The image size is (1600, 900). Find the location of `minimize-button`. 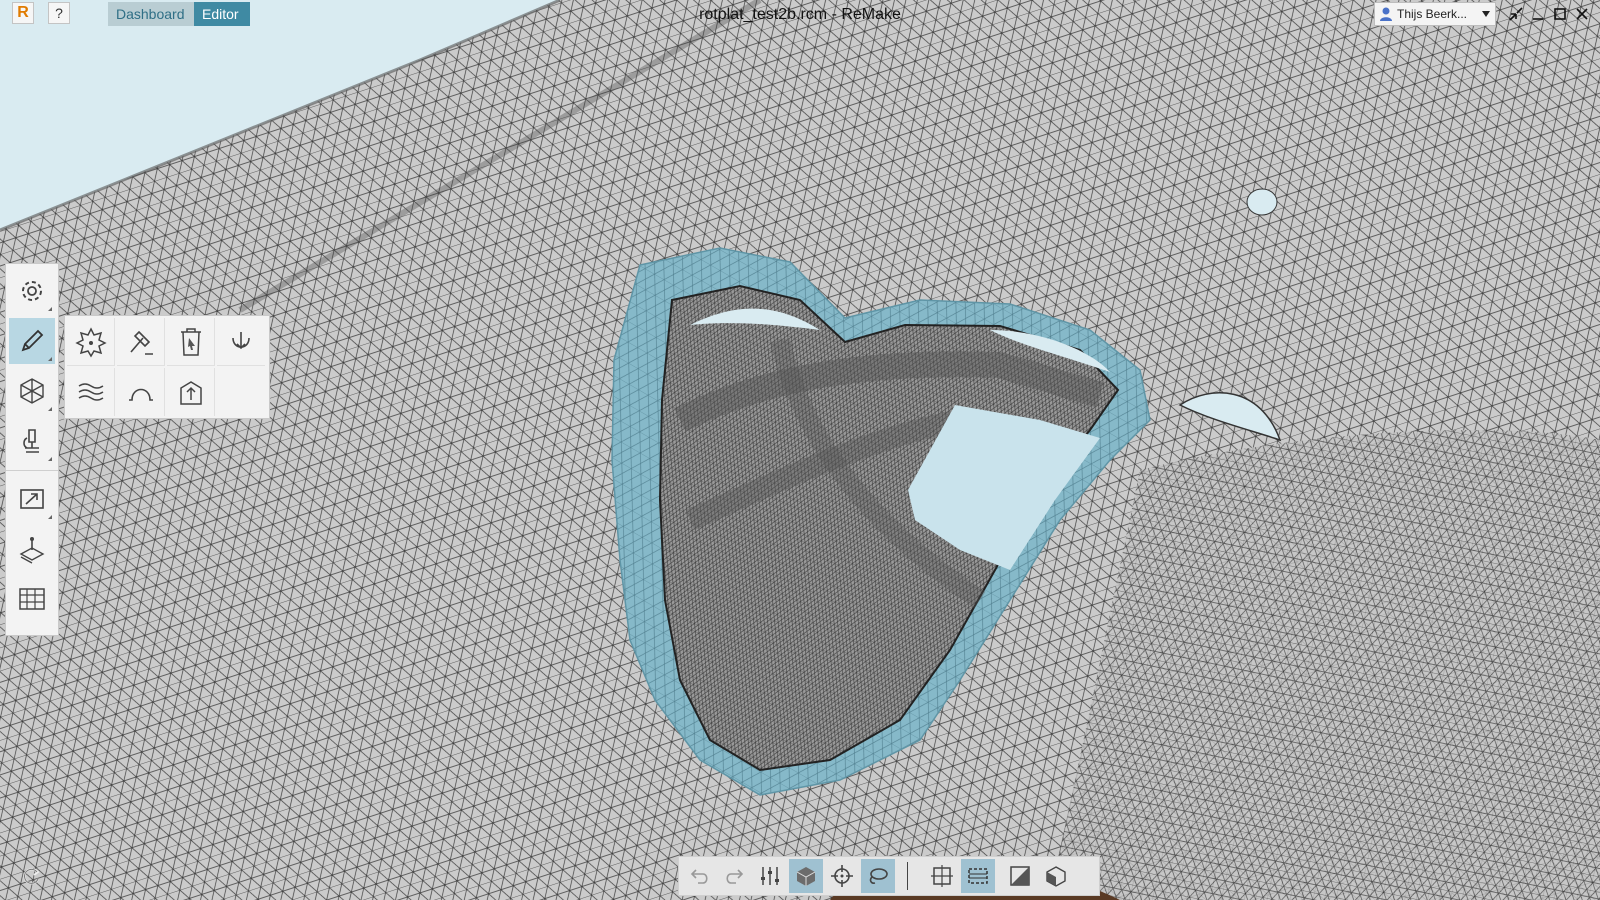

minimize-button is located at coordinates (1538, 14).